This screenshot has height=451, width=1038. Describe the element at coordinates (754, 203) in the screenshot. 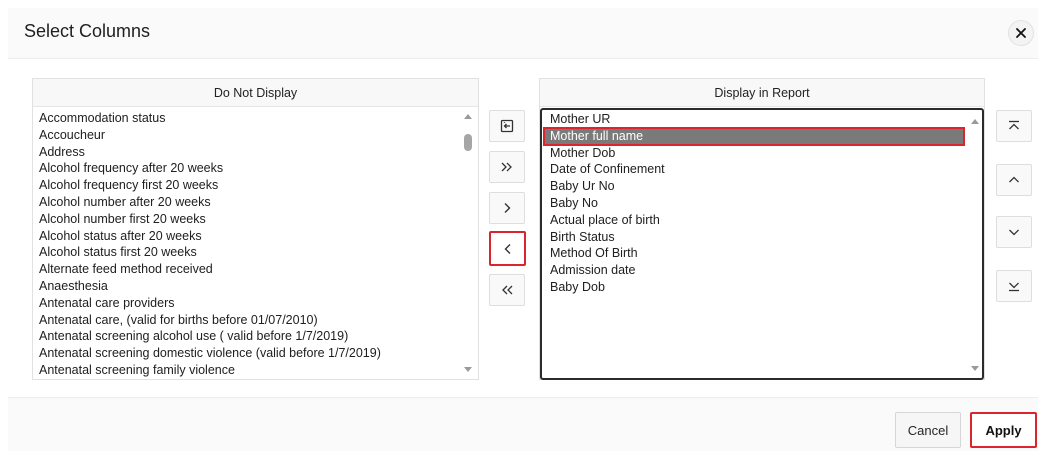

I see `list-item: Baby No` at that location.